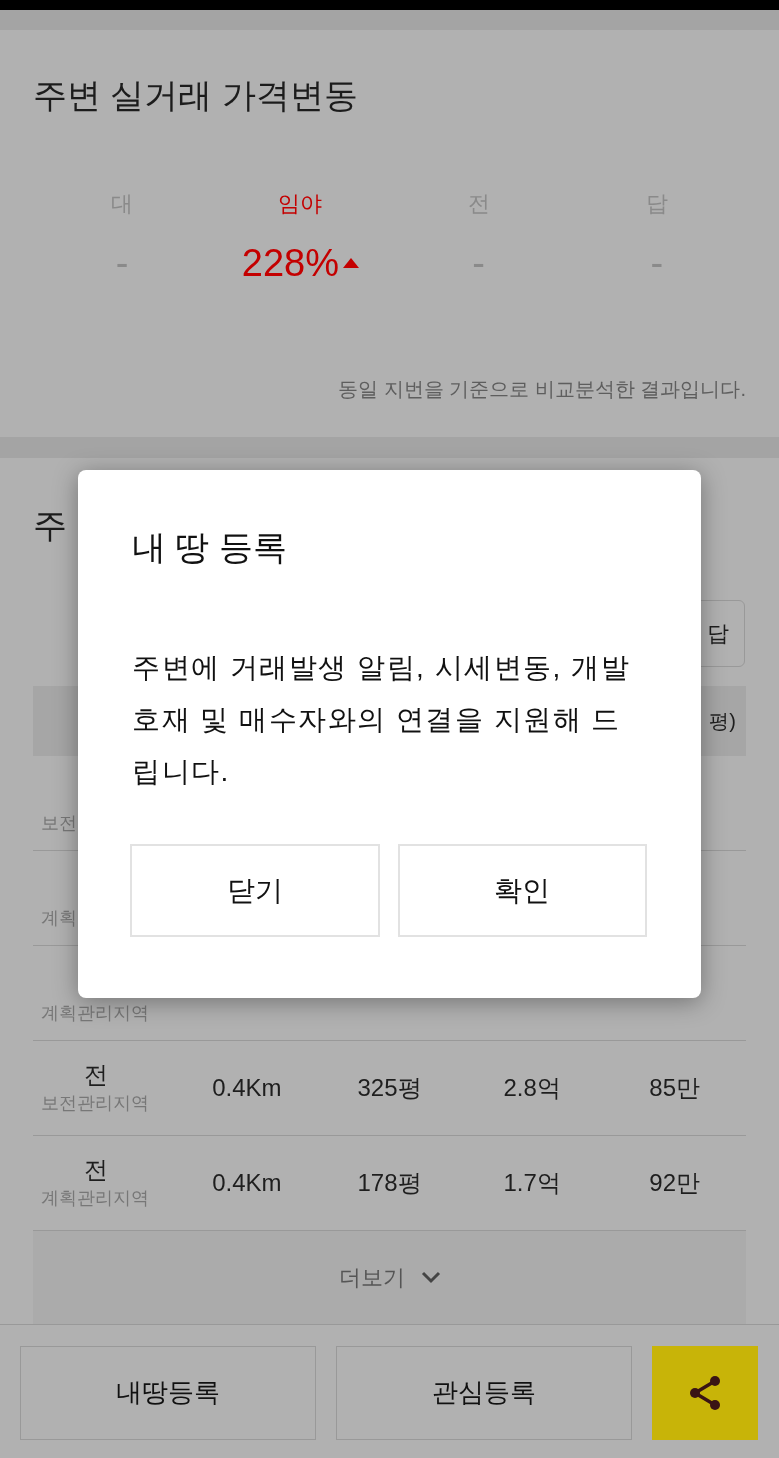  What do you see at coordinates (532, 1183) in the screenshot?
I see `price-cell-text: 1.7억` at bounding box center [532, 1183].